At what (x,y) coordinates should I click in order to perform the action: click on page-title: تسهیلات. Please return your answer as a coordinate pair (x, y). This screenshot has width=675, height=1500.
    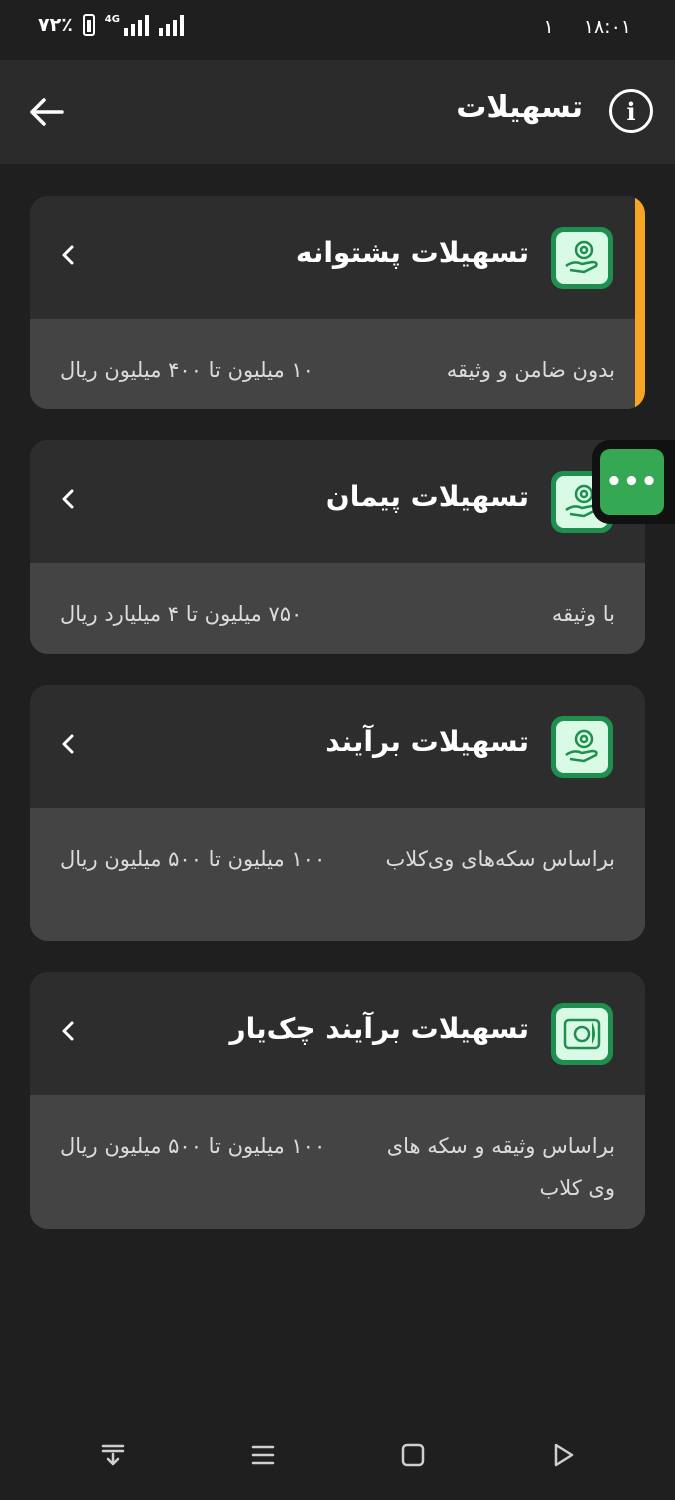
    Looking at the image, I should click on (519, 107).